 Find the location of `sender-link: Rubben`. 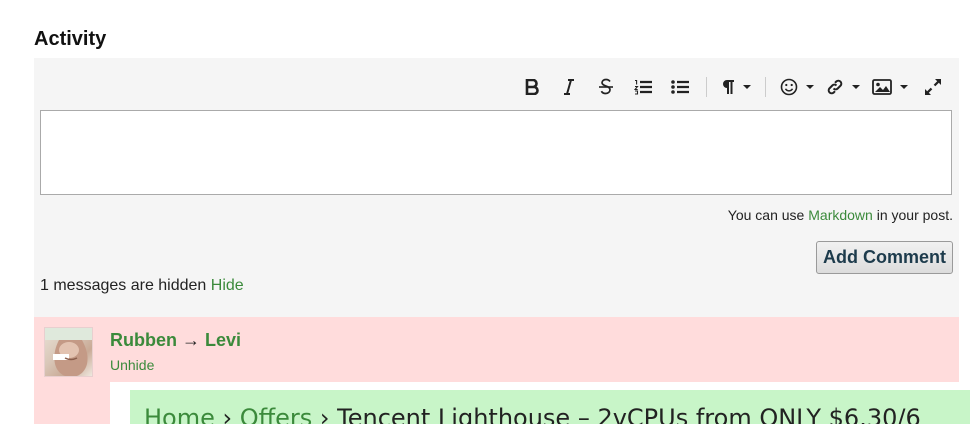

sender-link: Rubben is located at coordinates (143, 340).